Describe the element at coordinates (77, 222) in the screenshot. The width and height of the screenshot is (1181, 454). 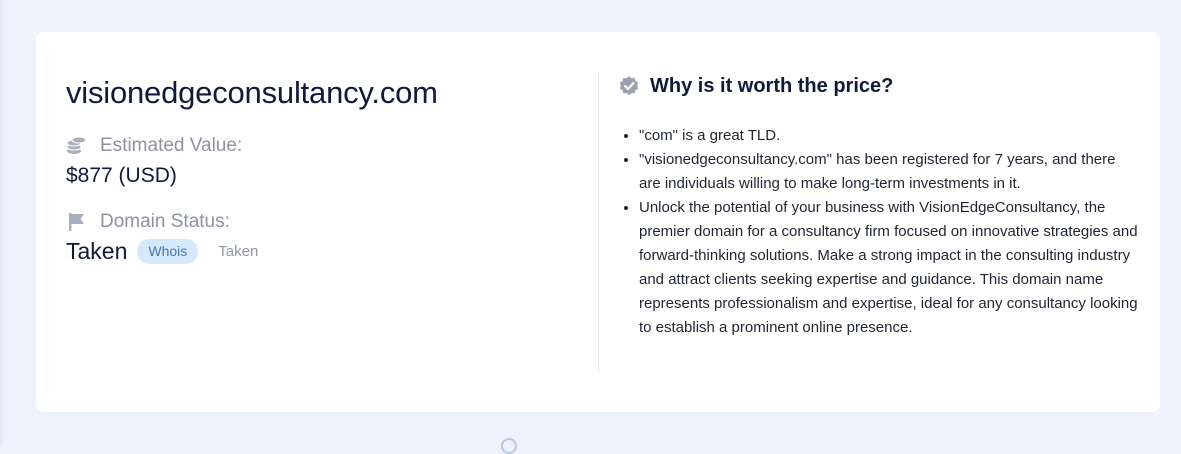
I see `flag-icon` at that location.